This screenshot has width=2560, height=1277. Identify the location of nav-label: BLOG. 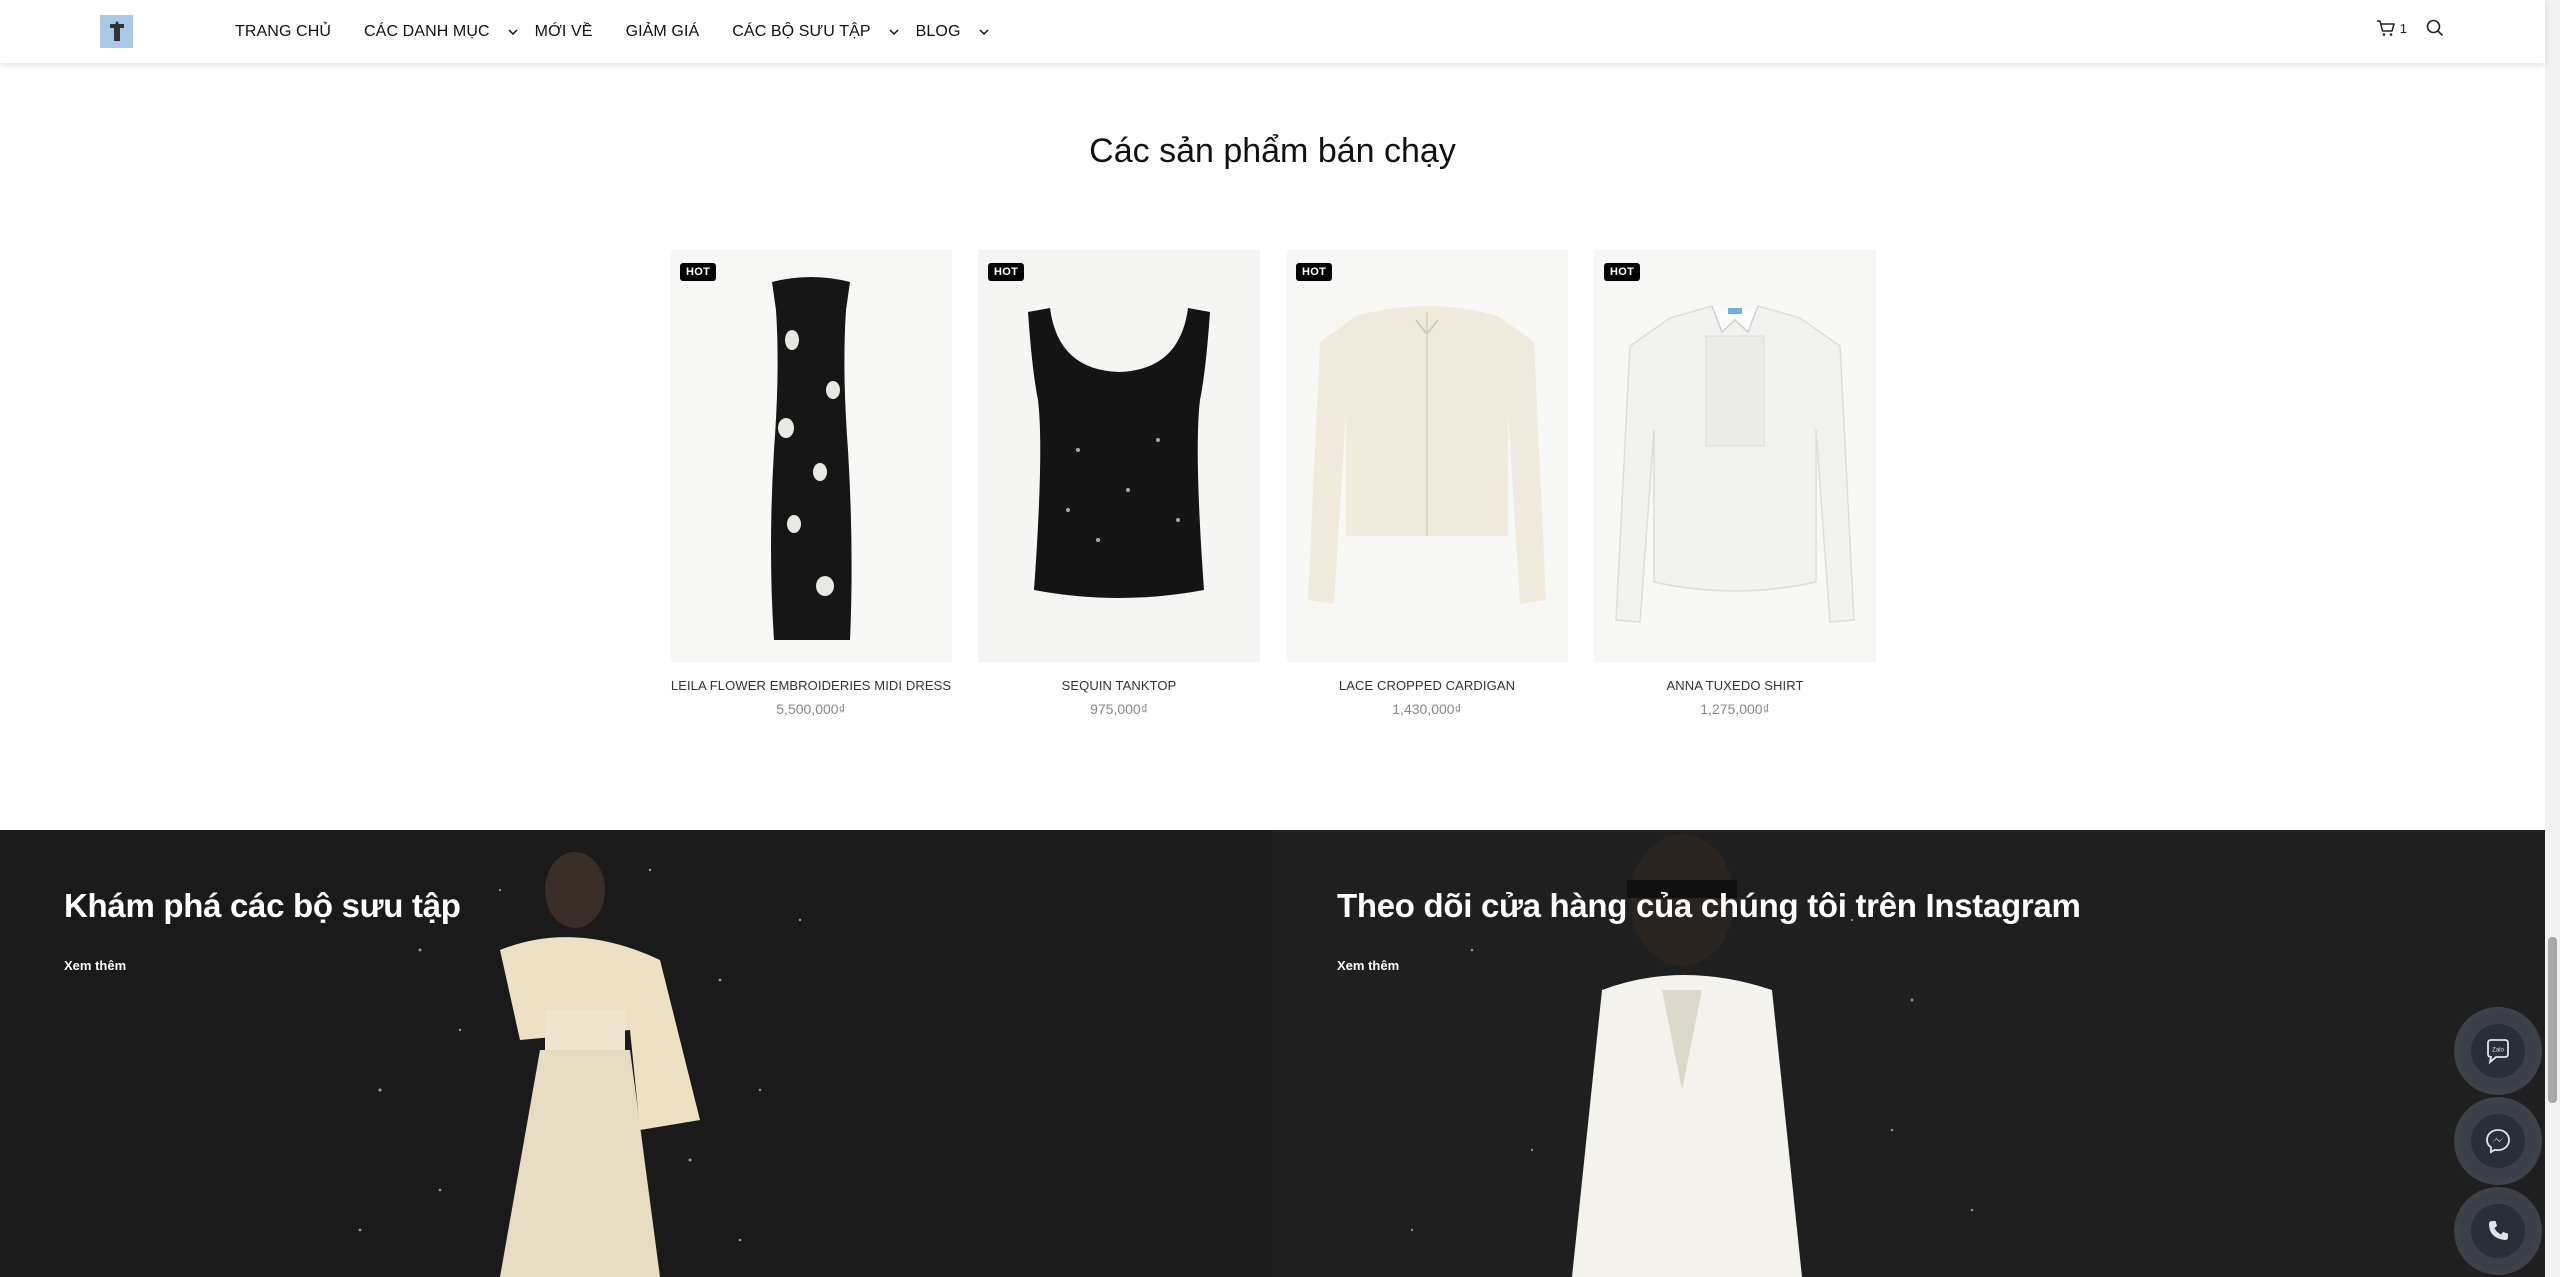
(938, 31).